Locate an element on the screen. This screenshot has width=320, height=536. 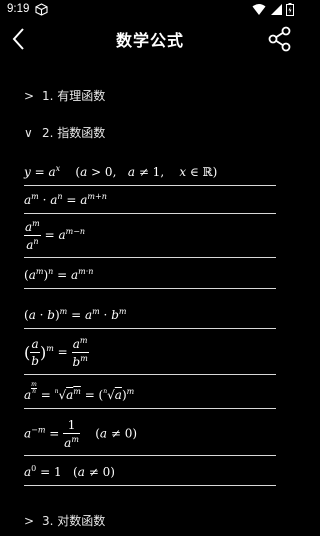
formula-row: a0 = 1 (a ≠ 0) is located at coordinates (150, 471).